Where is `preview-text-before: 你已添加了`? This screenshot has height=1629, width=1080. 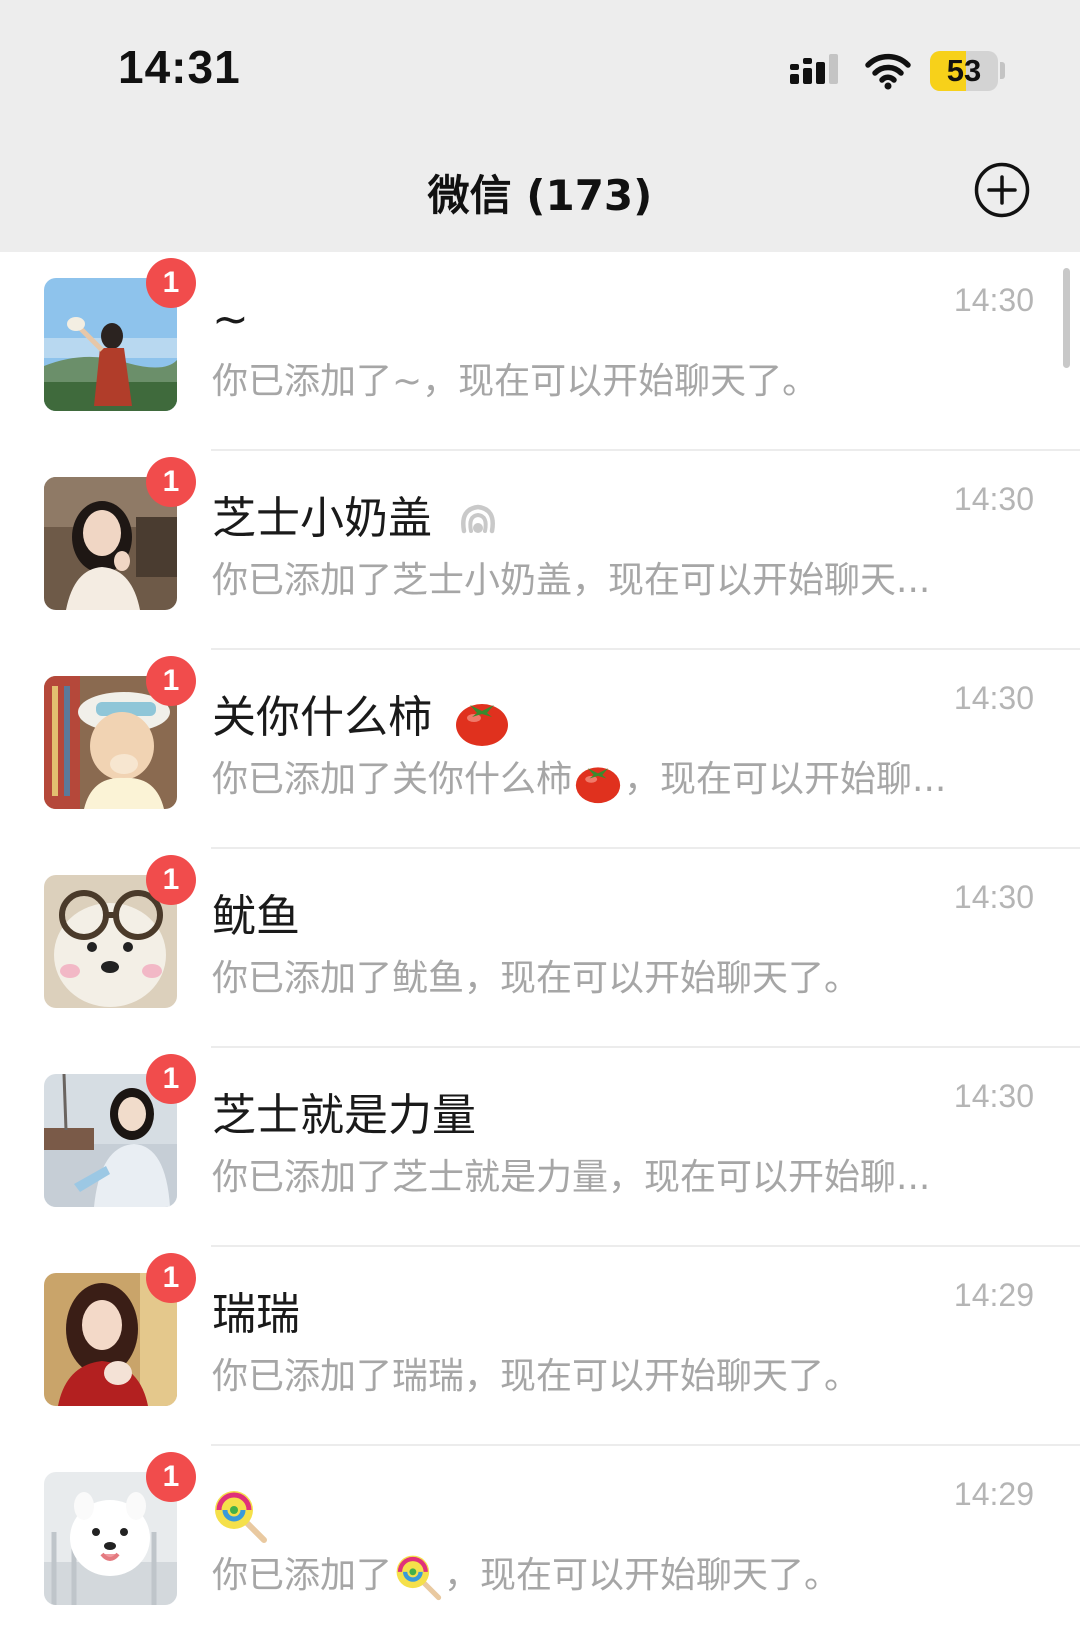 preview-text-before: 你已添加了 is located at coordinates (302, 1575).